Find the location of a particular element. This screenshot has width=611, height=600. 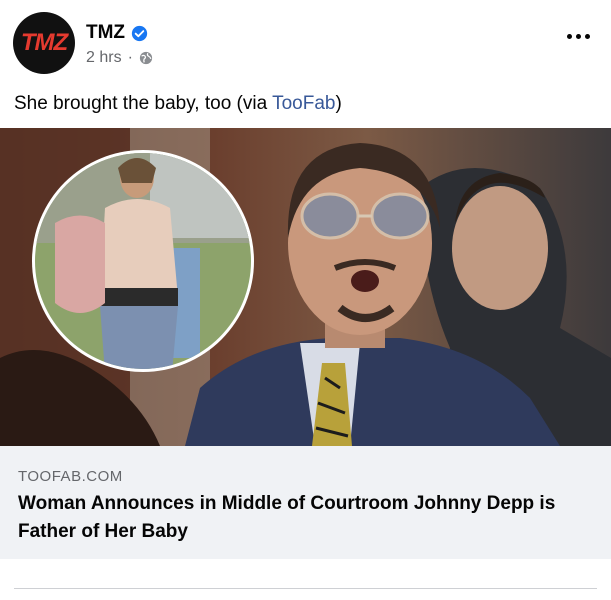

page-name-row: TMZ is located at coordinates (117, 33).